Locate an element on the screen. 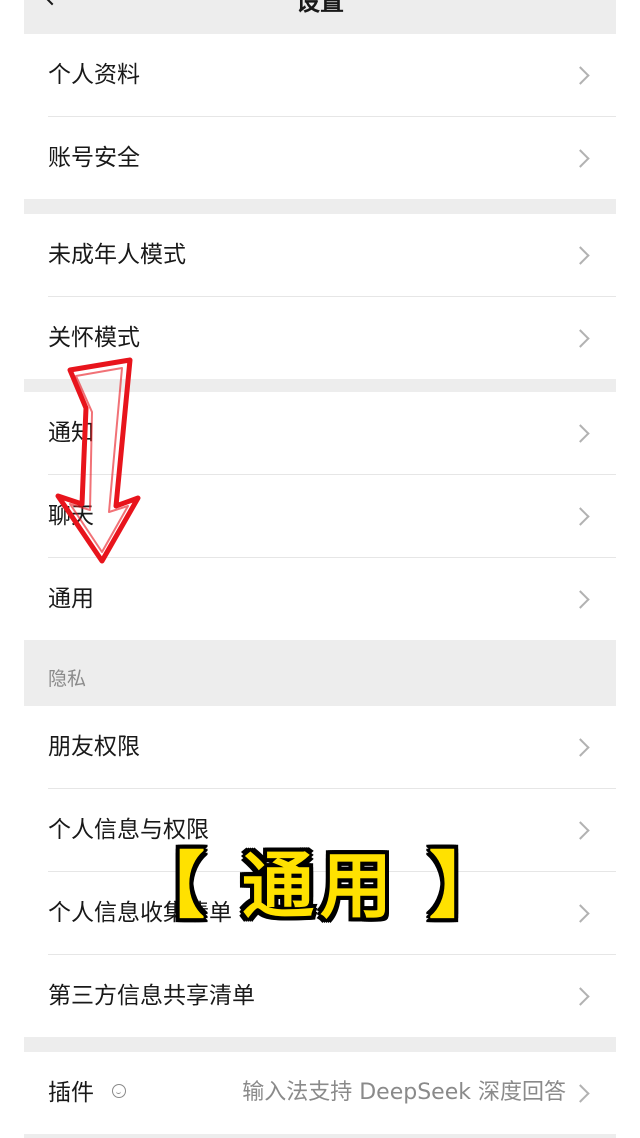 The width and height of the screenshot is (640, 1138). row-plugins: 插件 输入法支持 DeepSeek 深度回答 is located at coordinates (332, 1093).